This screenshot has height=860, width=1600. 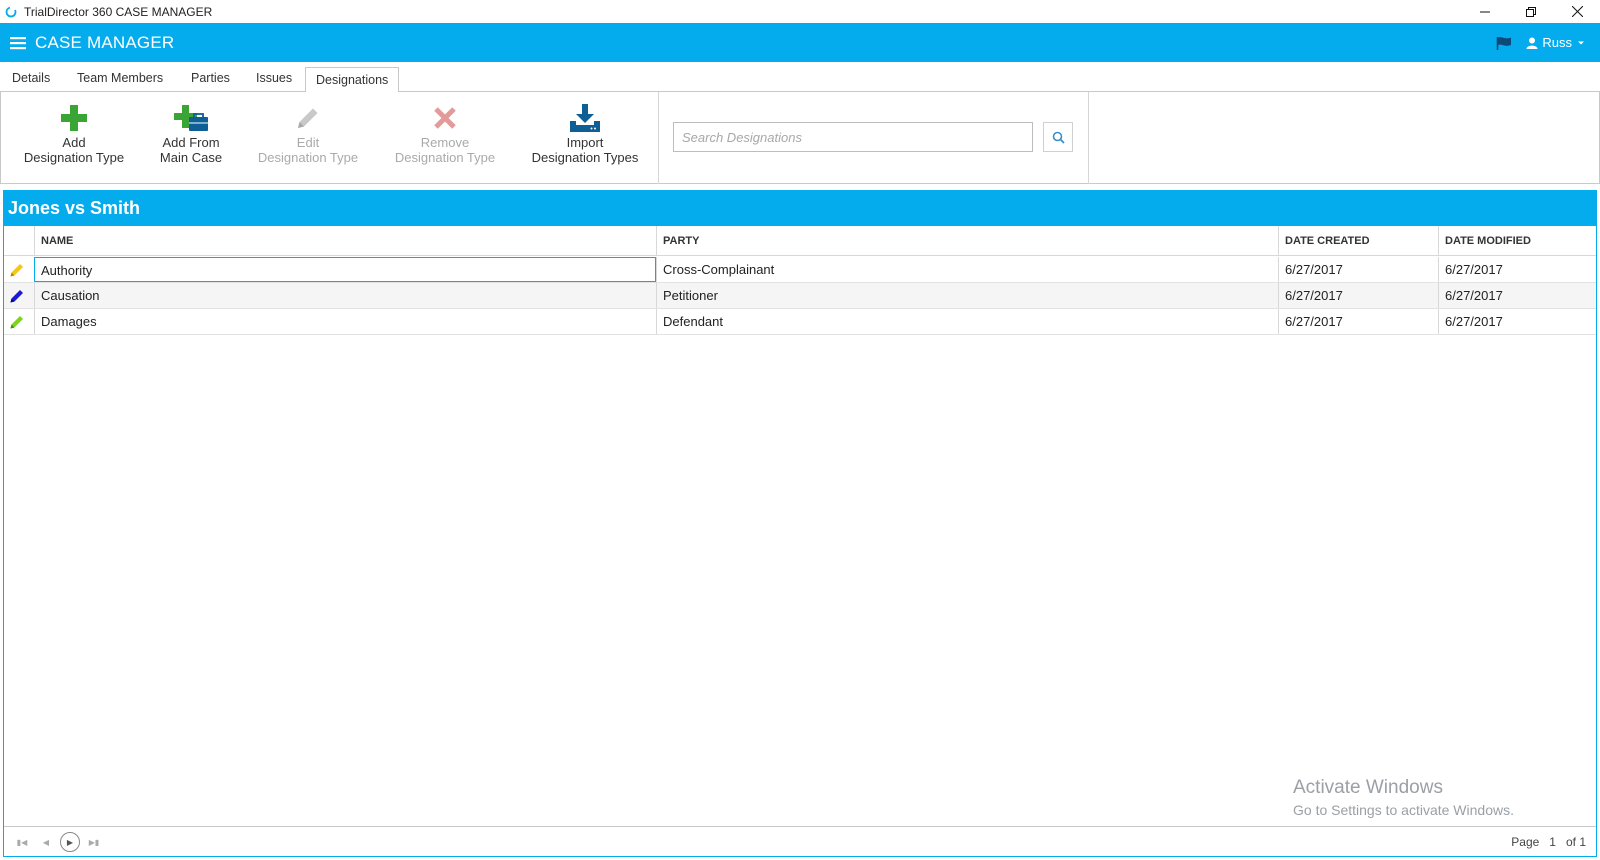 I want to click on pencil-edit-icon, so click(x=308, y=118).